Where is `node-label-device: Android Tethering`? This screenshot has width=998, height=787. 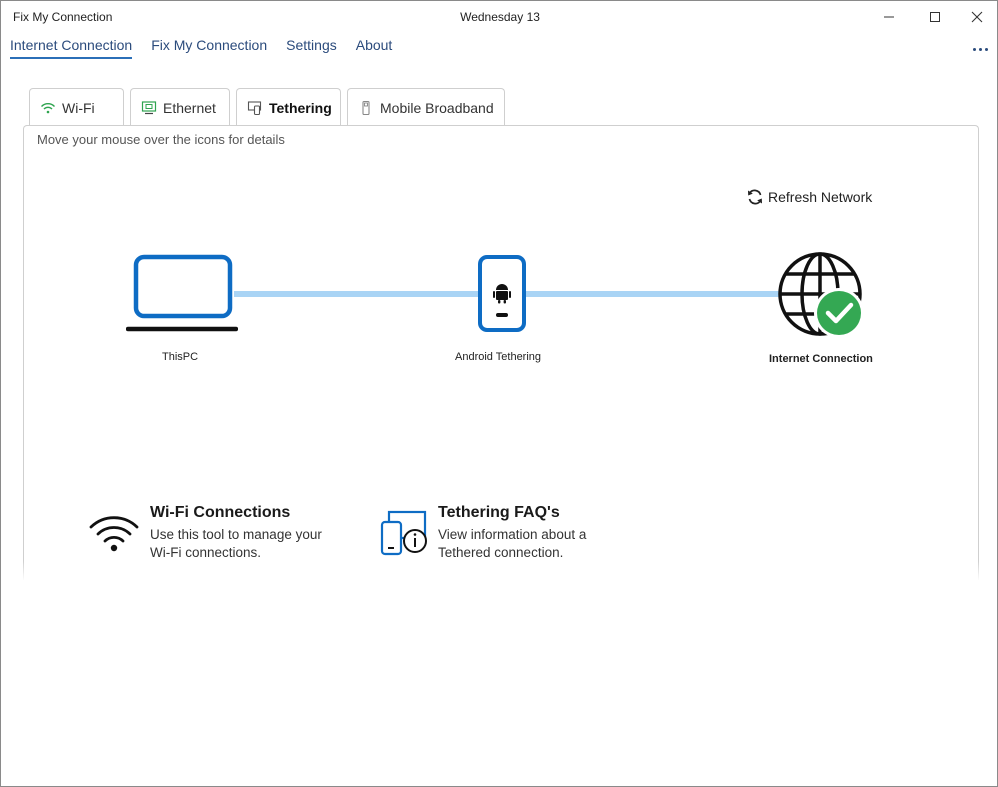 node-label-device: Android Tethering is located at coordinates (498, 357).